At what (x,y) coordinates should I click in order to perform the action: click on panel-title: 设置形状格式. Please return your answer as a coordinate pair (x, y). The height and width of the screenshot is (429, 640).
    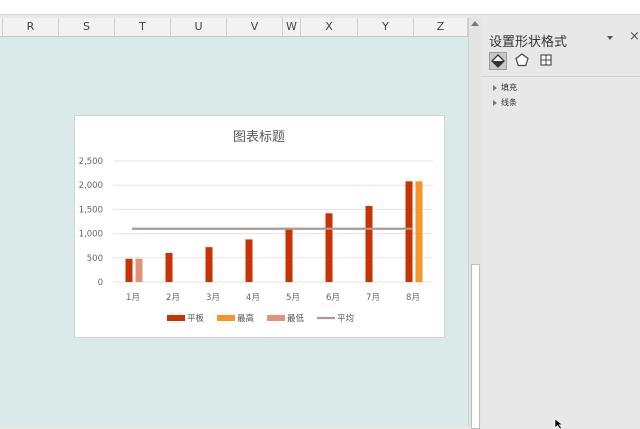
    Looking at the image, I should click on (528, 42).